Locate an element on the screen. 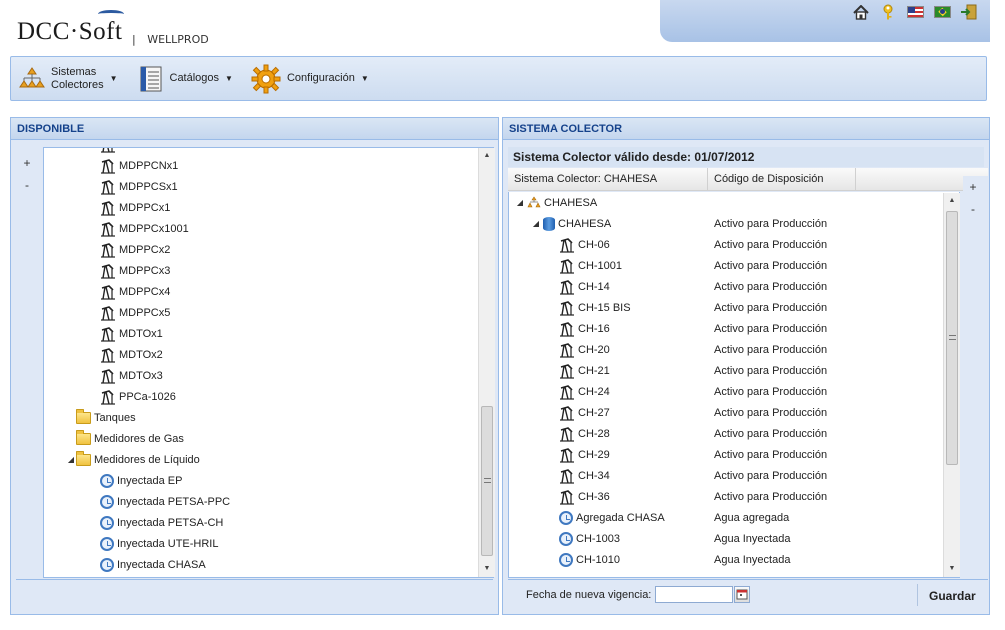  table-row: Agregada CHASA Agua agregada is located at coordinates (727, 517).